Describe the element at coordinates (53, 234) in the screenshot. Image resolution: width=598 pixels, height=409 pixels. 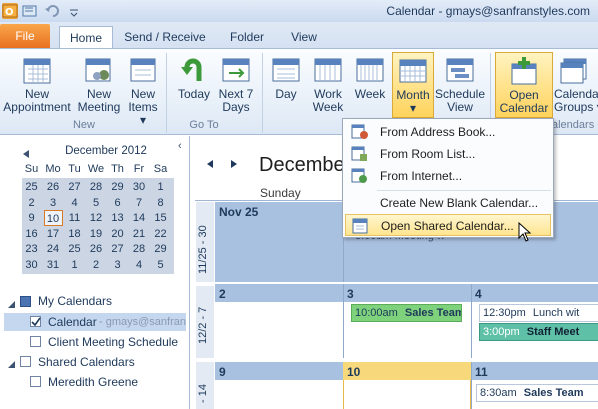
I see `mini-calendar-day: 17` at that location.